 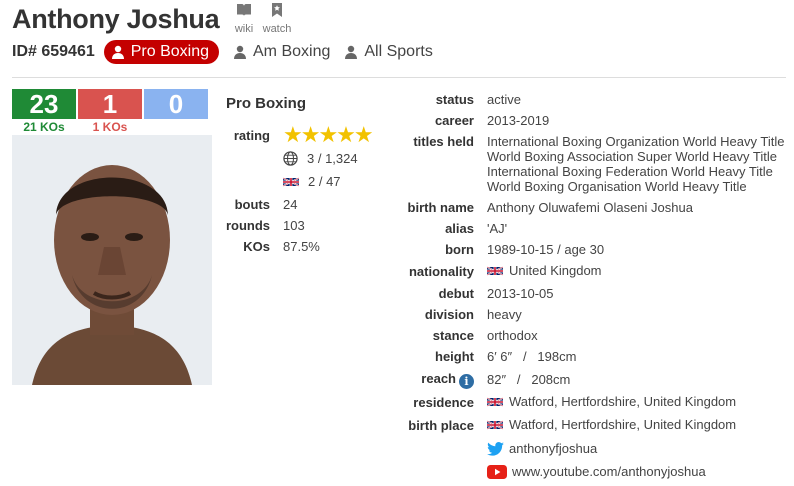 What do you see at coordinates (449, 314) in the screenshot?
I see `division-label: division` at bounding box center [449, 314].